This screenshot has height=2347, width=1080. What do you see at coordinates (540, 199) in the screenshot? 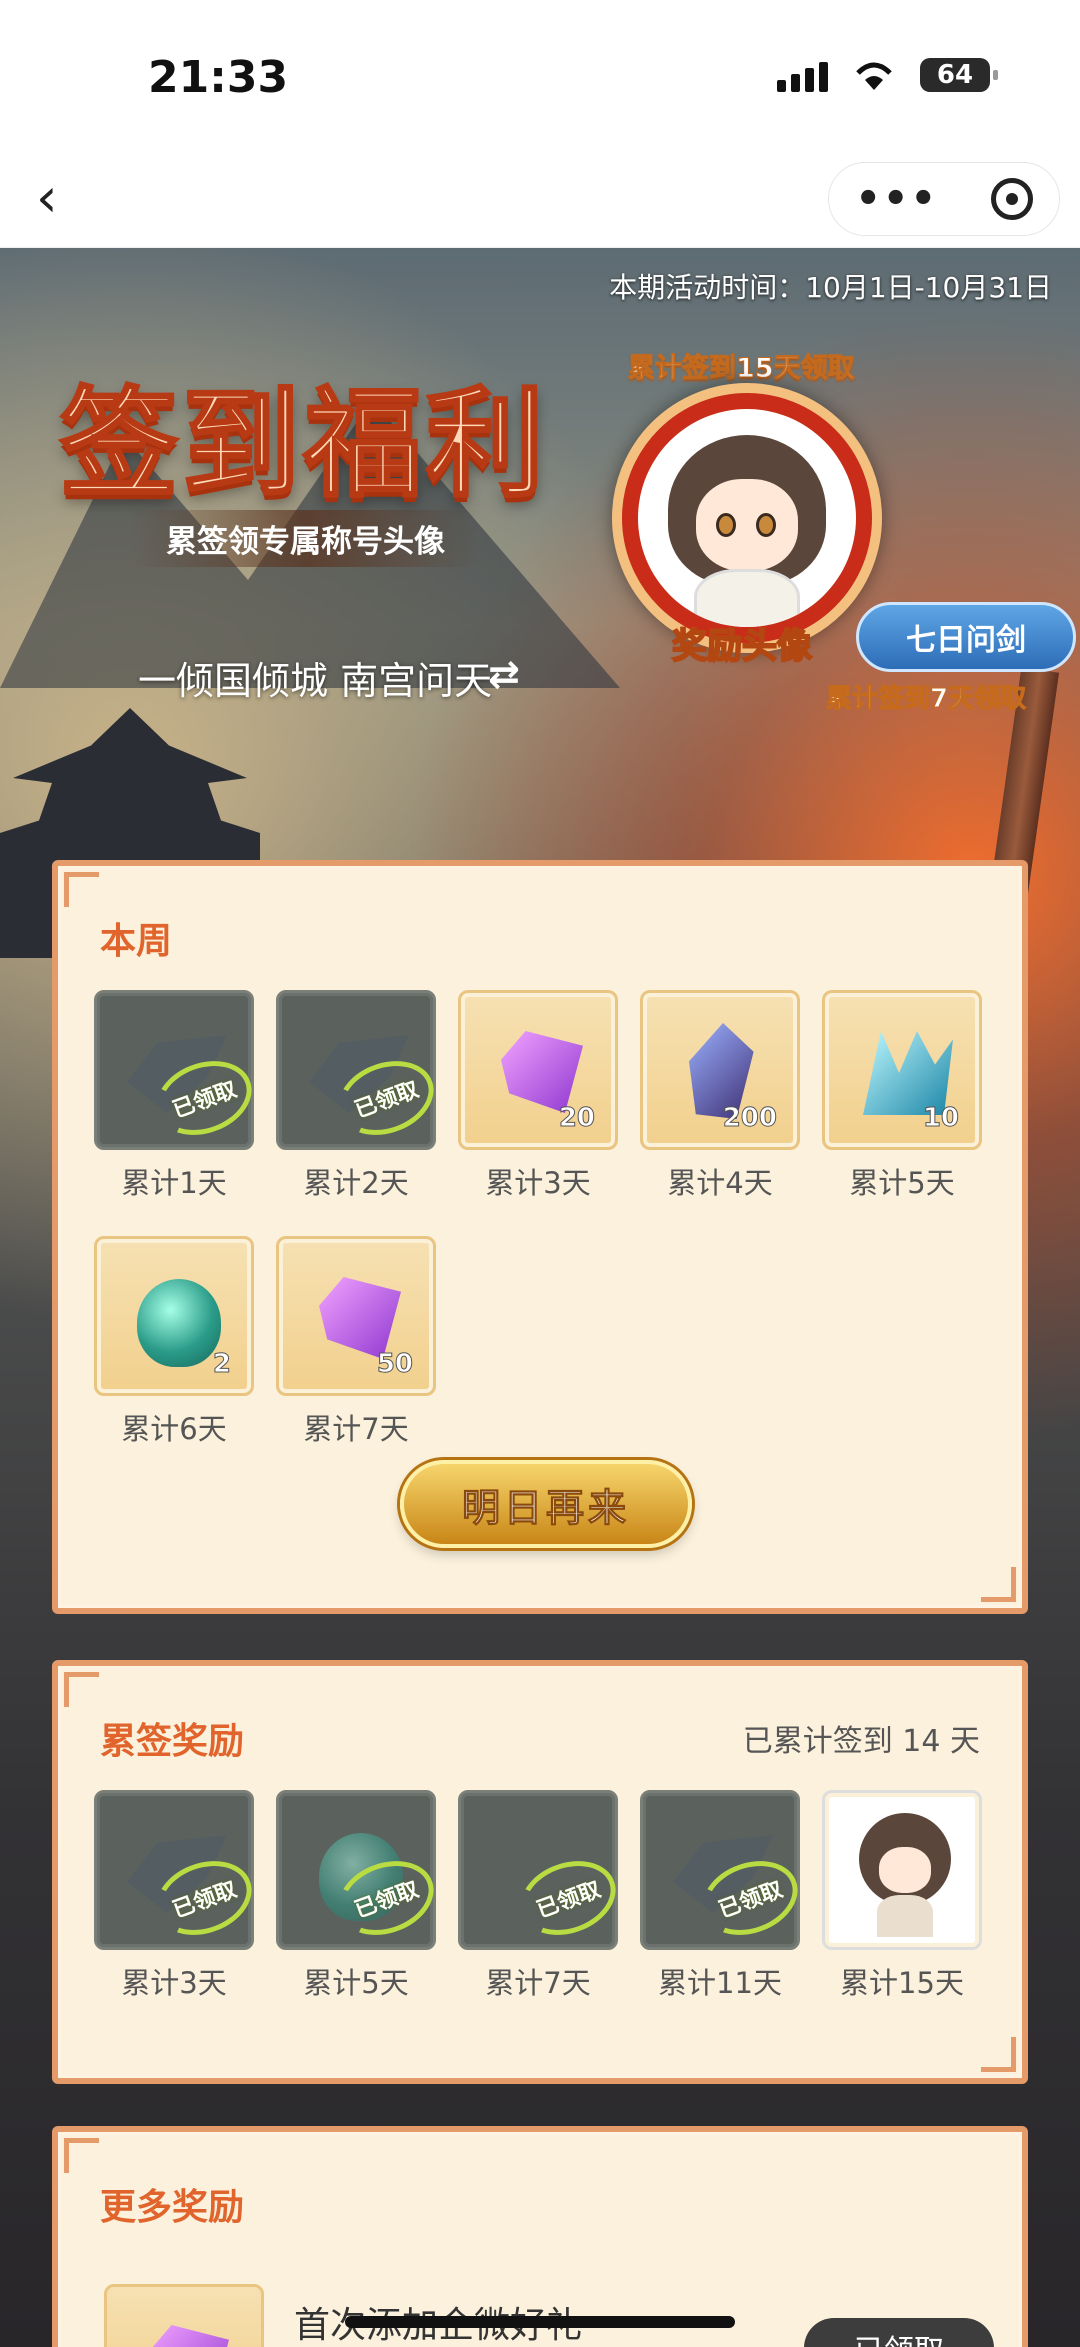
I see `nav-bar: ‹ •••` at bounding box center [540, 199].